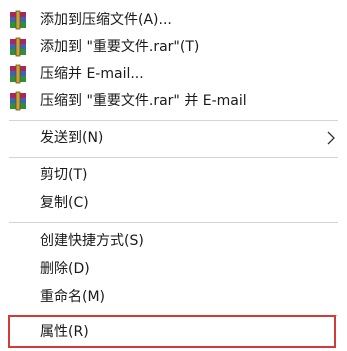  I want to click on menu-item-create-shortcut: 创建快捷方式(S), so click(173, 241).